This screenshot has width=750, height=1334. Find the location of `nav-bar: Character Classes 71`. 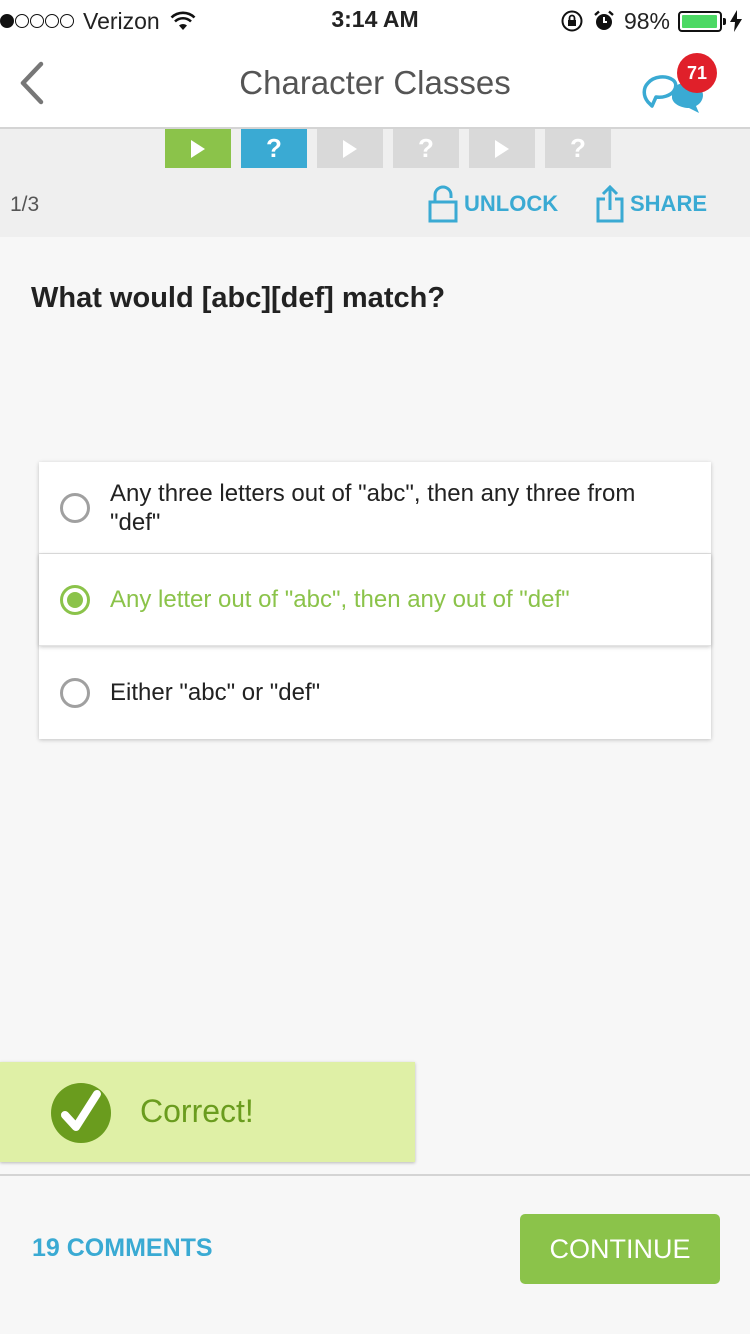

nav-bar: Character Classes 71 is located at coordinates (375, 84).